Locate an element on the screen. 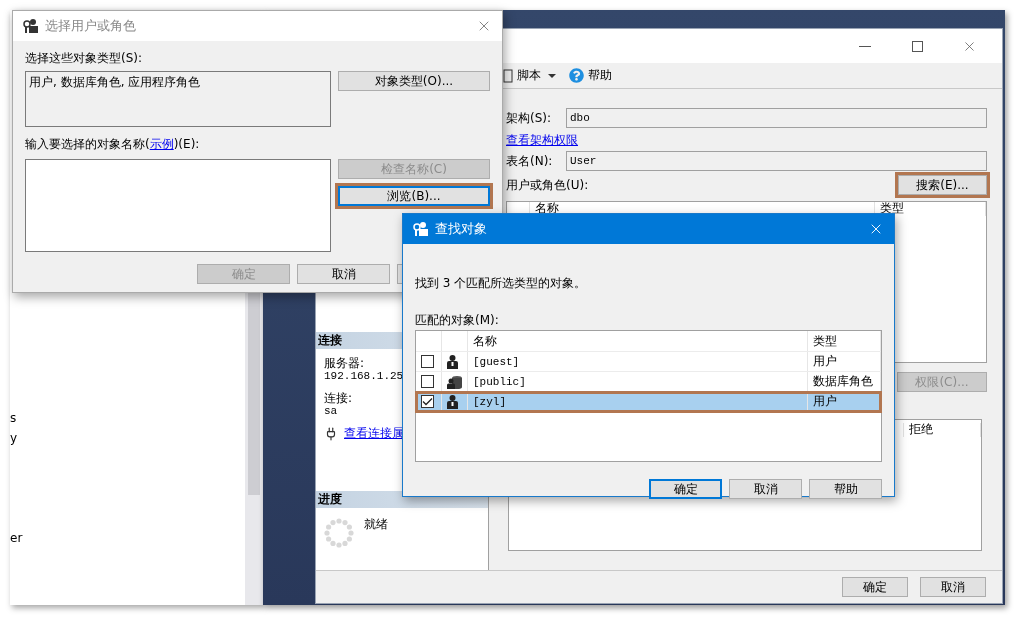  column-header: 拒绝 is located at coordinates (942, 430).